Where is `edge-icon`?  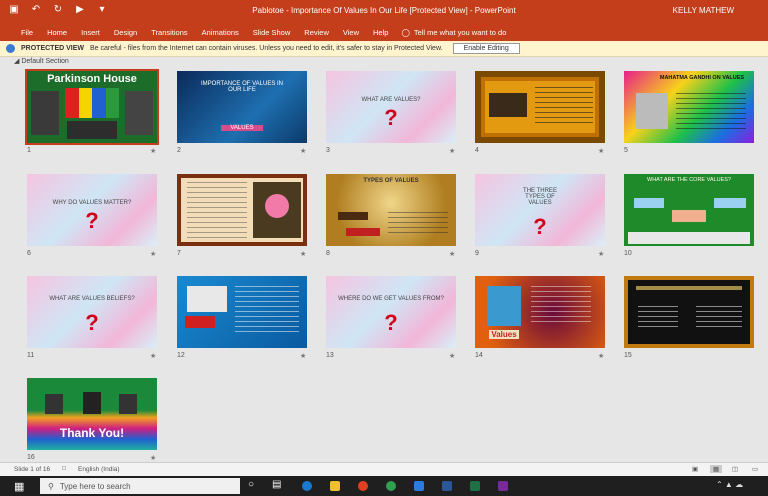 edge-icon is located at coordinates (307, 486).